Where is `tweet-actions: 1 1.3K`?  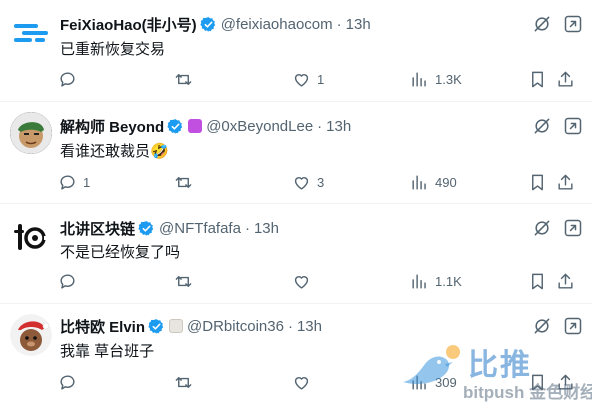
tweet-actions: 1 1.3K is located at coordinates (317, 79).